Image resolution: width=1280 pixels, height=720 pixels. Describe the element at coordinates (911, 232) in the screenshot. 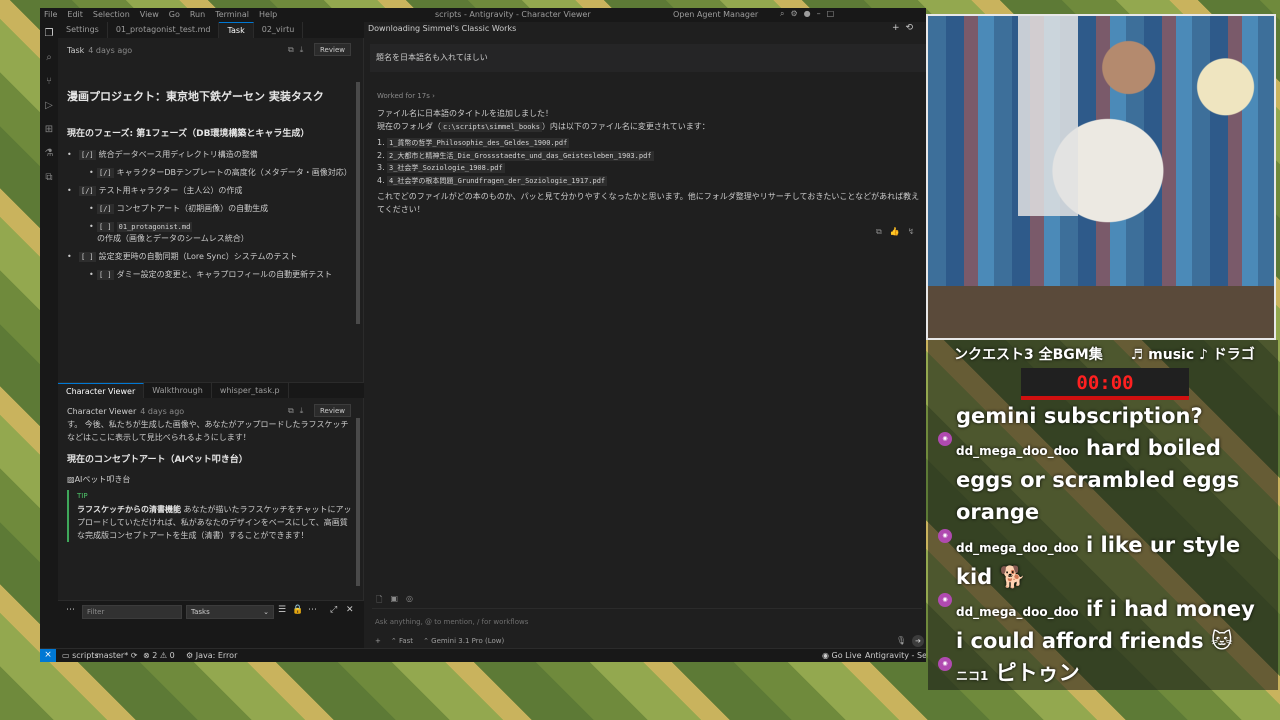

I see `thumbs-down-icon: ↯` at that location.